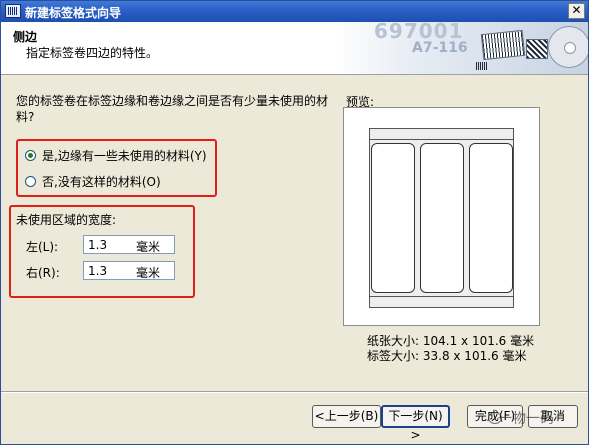  Describe the element at coordinates (101, 181) in the screenshot. I see `option-no-label: 否,没有这样的材料(O)` at that location.